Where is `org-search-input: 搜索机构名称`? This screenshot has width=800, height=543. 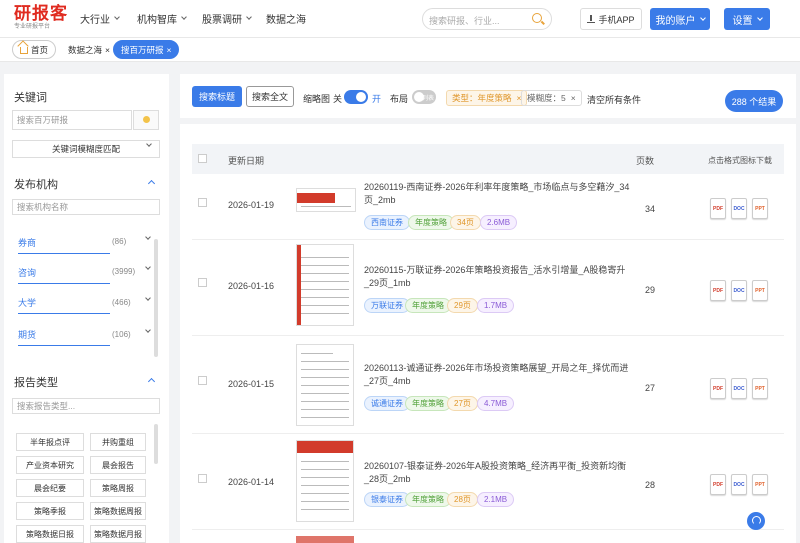
org-search-input: 搜索机构名称 is located at coordinates (86, 207).